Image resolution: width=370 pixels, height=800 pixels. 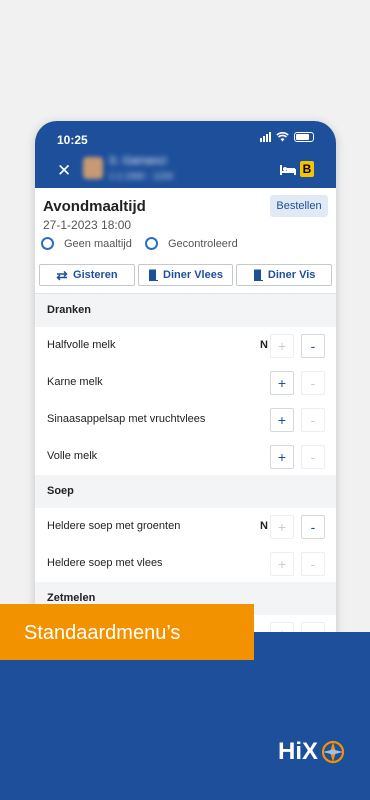 What do you see at coordinates (72, 140) in the screenshot?
I see `status-time: 10:25` at bounding box center [72, 140].